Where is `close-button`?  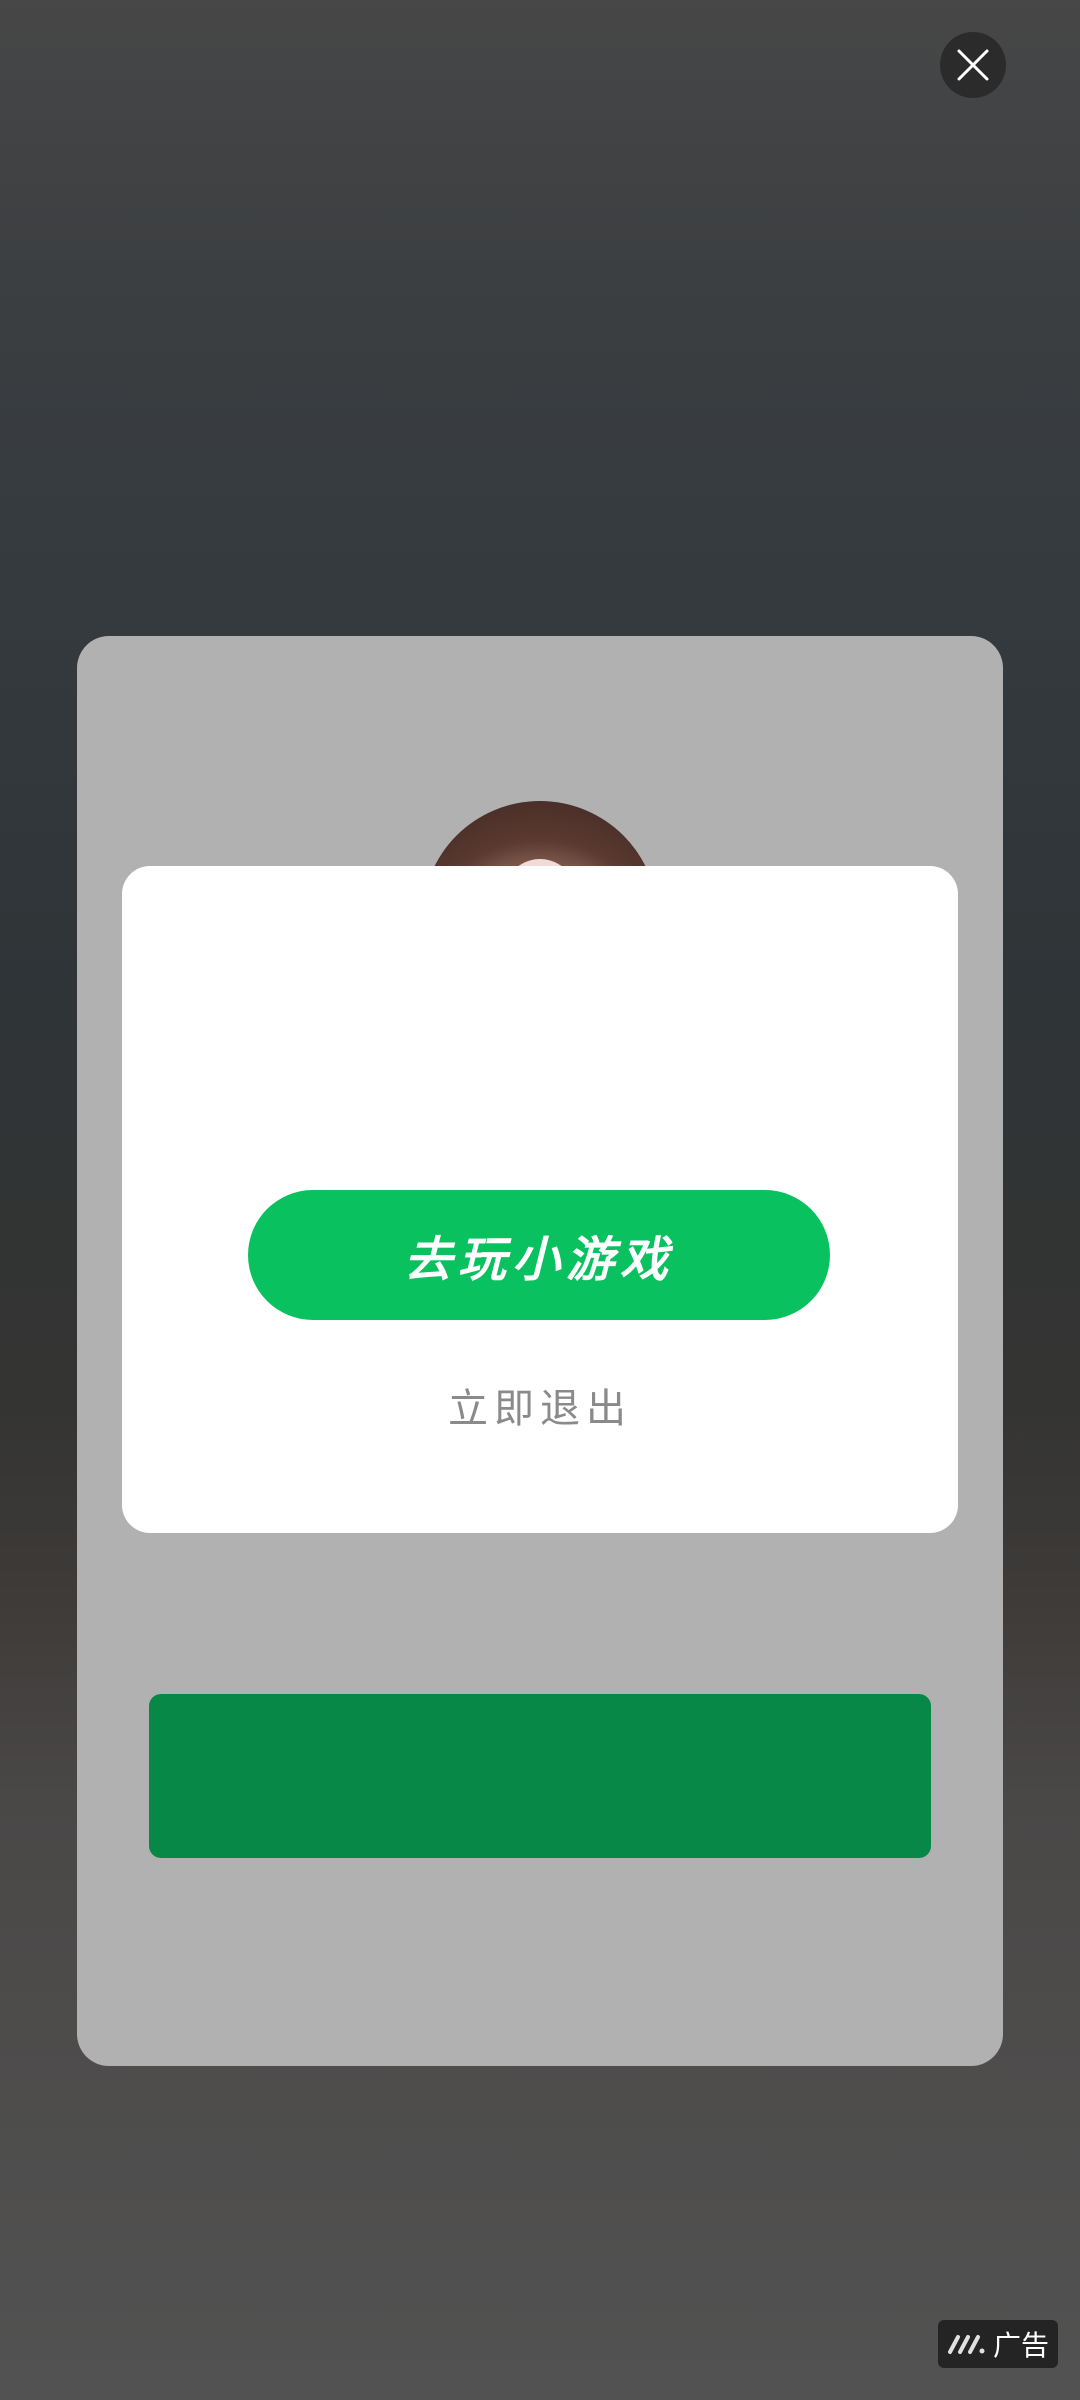
close-button is located at coordinates (973, 65).